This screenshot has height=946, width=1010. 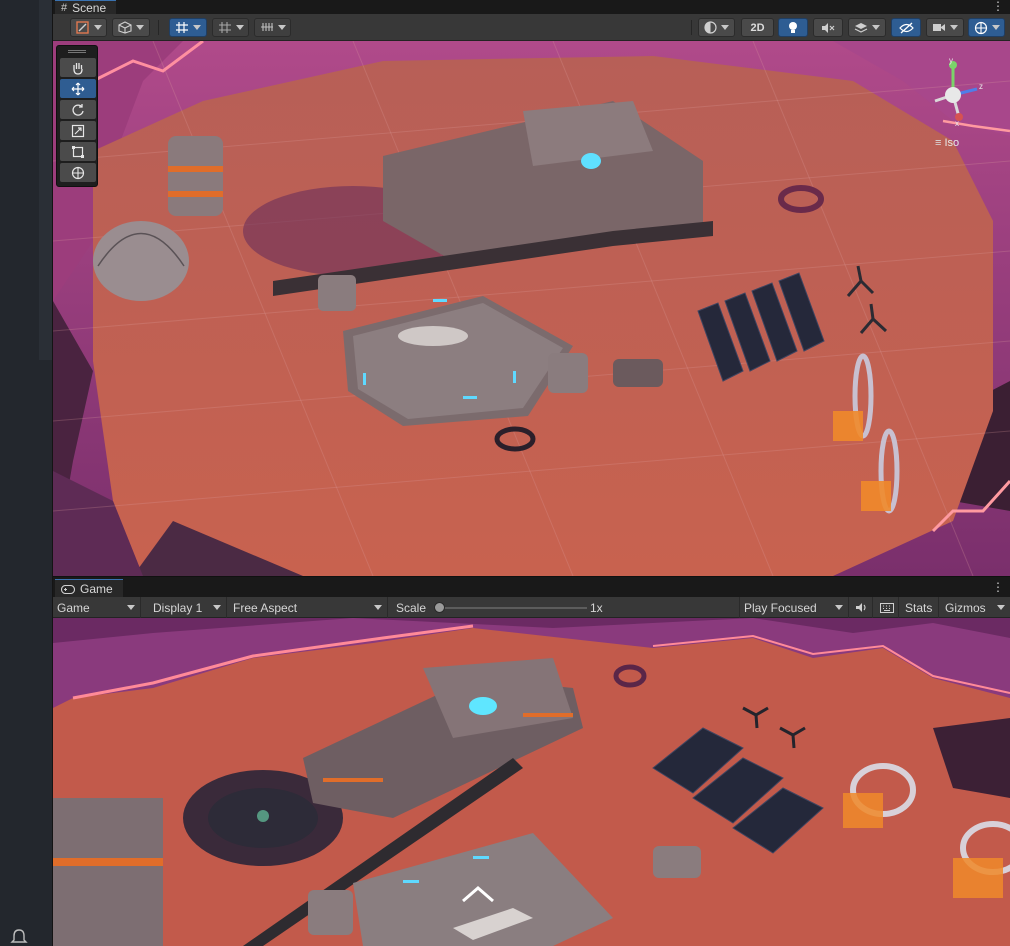 I want to click on rect-transform-icon, so click(x=78, y=151).